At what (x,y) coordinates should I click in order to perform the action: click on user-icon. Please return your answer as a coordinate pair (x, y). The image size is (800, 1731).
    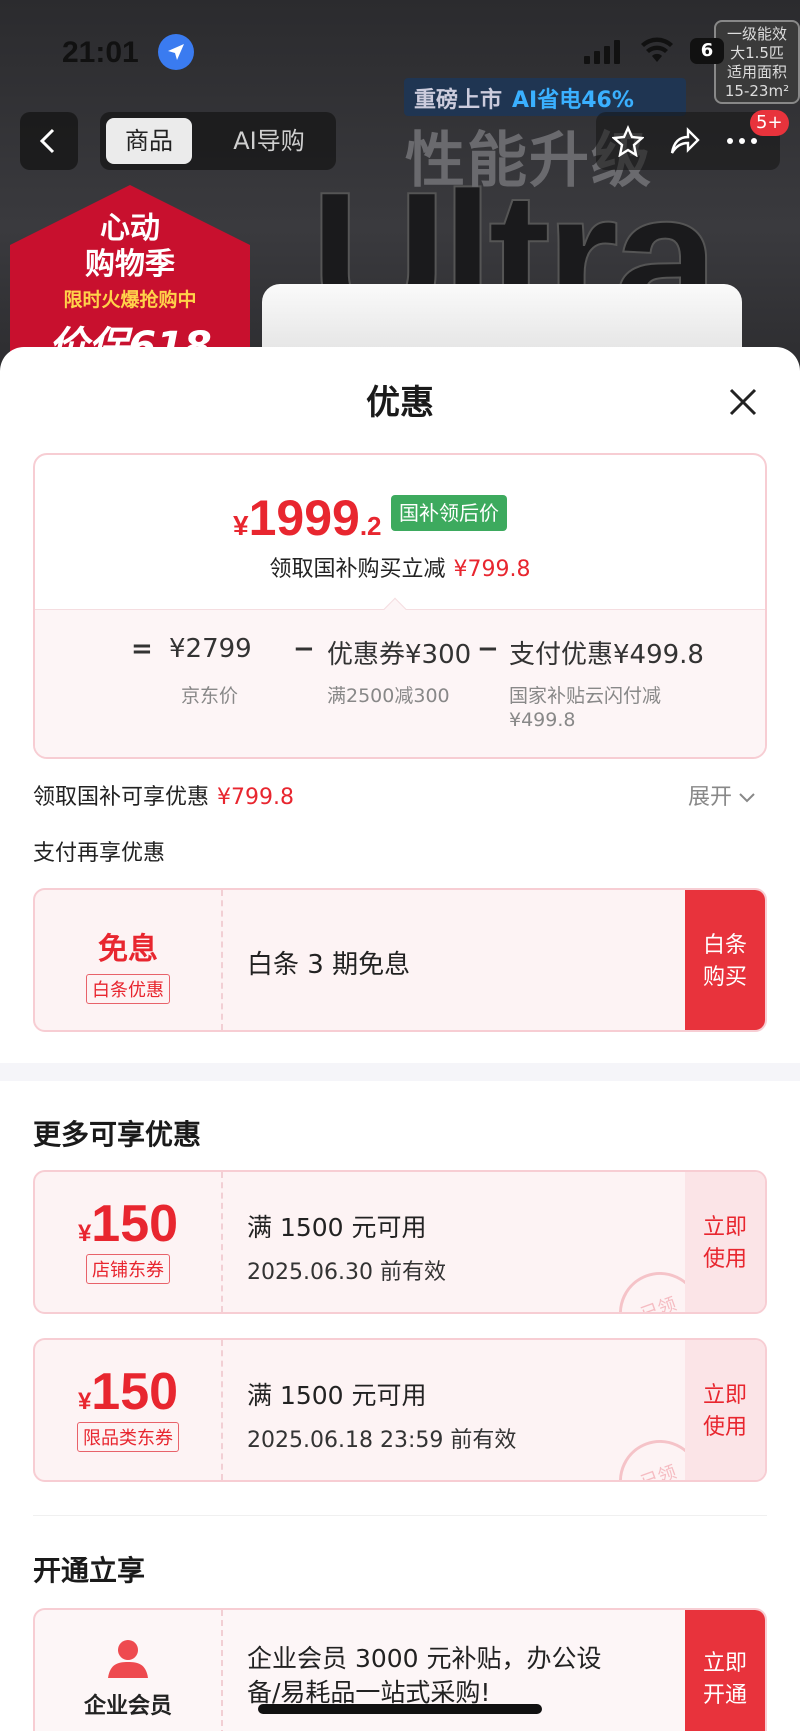
    Looking at the image, I should click on (128, 1659).